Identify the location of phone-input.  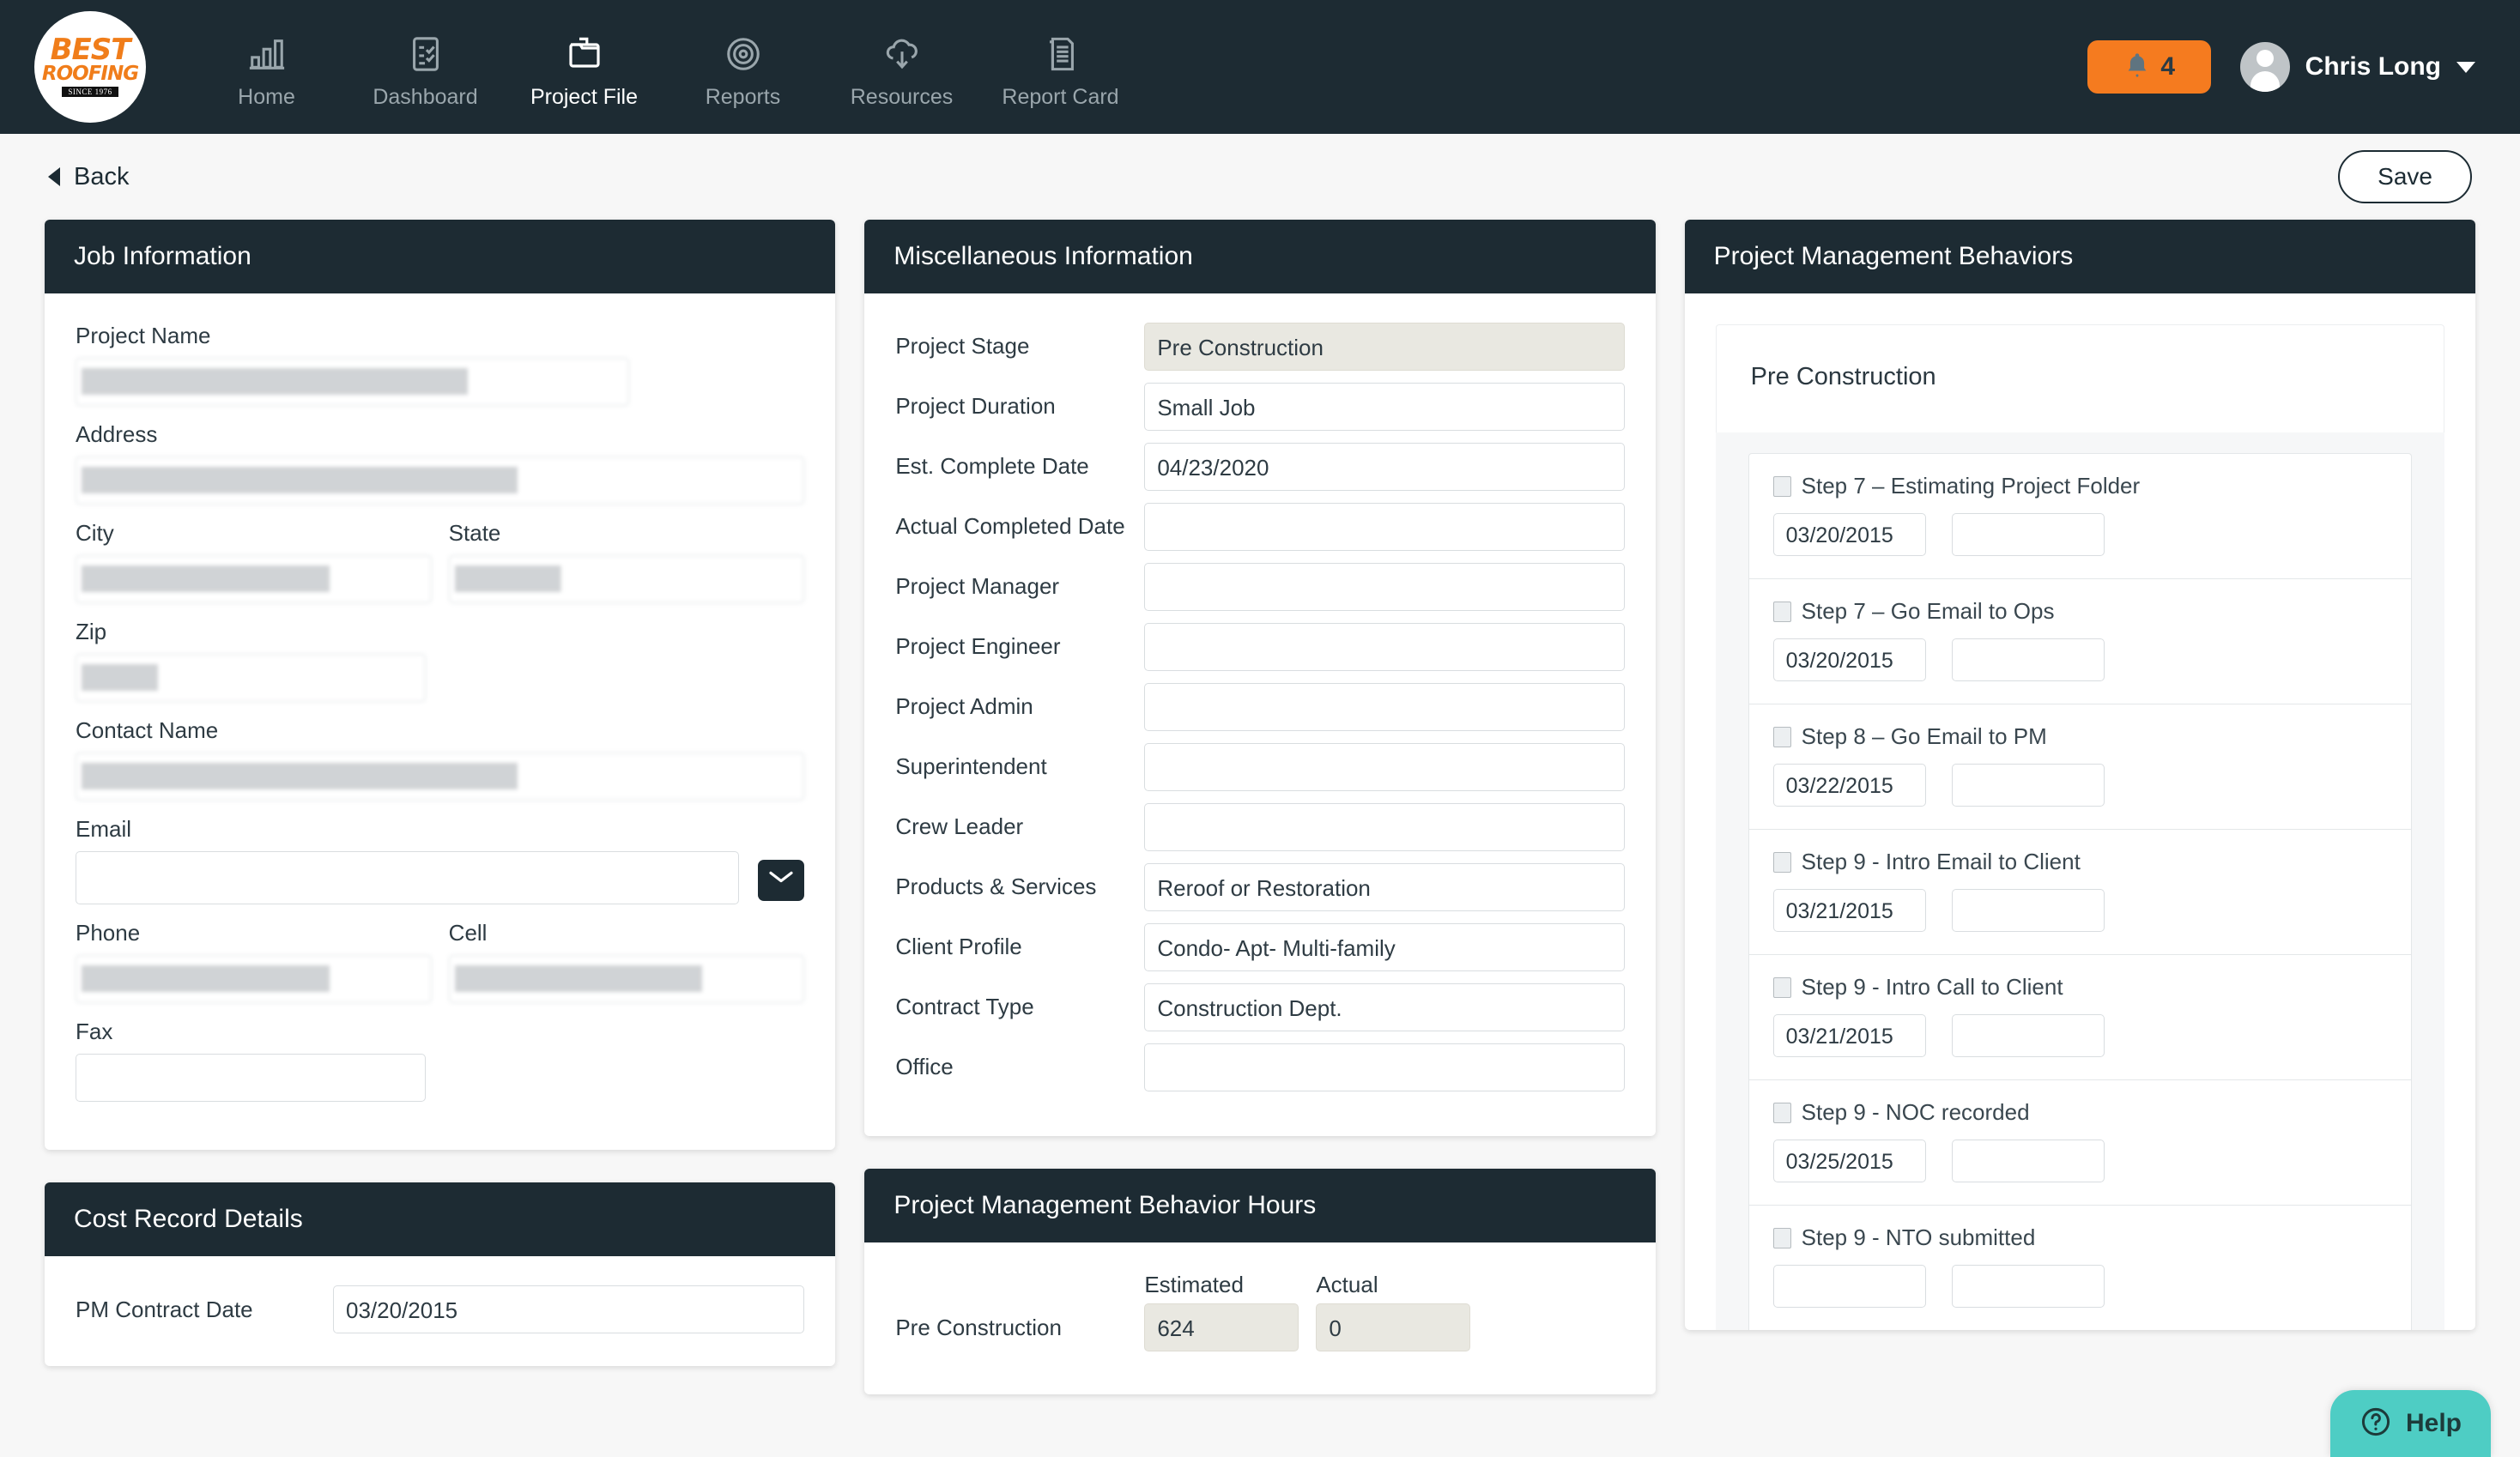
(254, 979).